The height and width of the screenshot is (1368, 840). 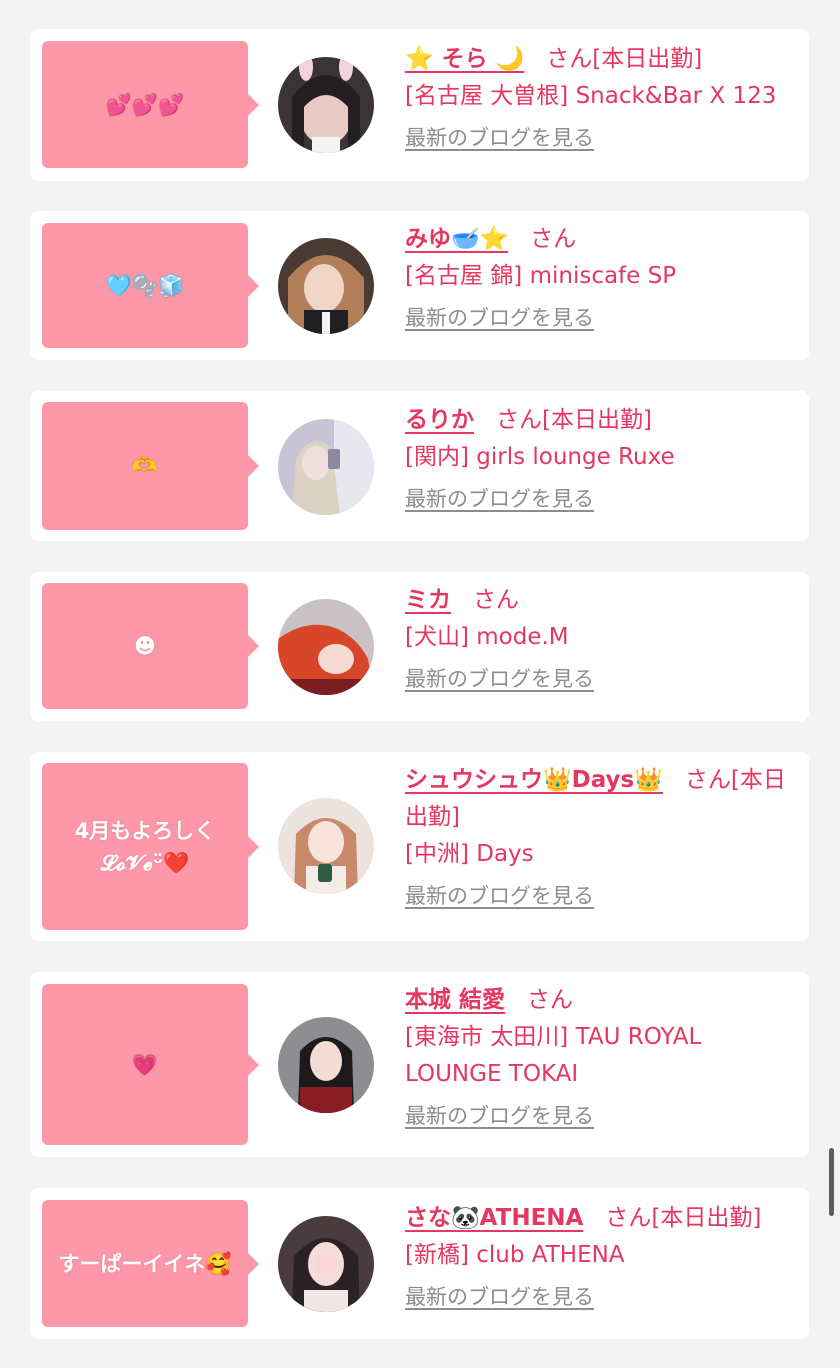 I want to click on comment-text: 🫶, so click(x=145, y=466).